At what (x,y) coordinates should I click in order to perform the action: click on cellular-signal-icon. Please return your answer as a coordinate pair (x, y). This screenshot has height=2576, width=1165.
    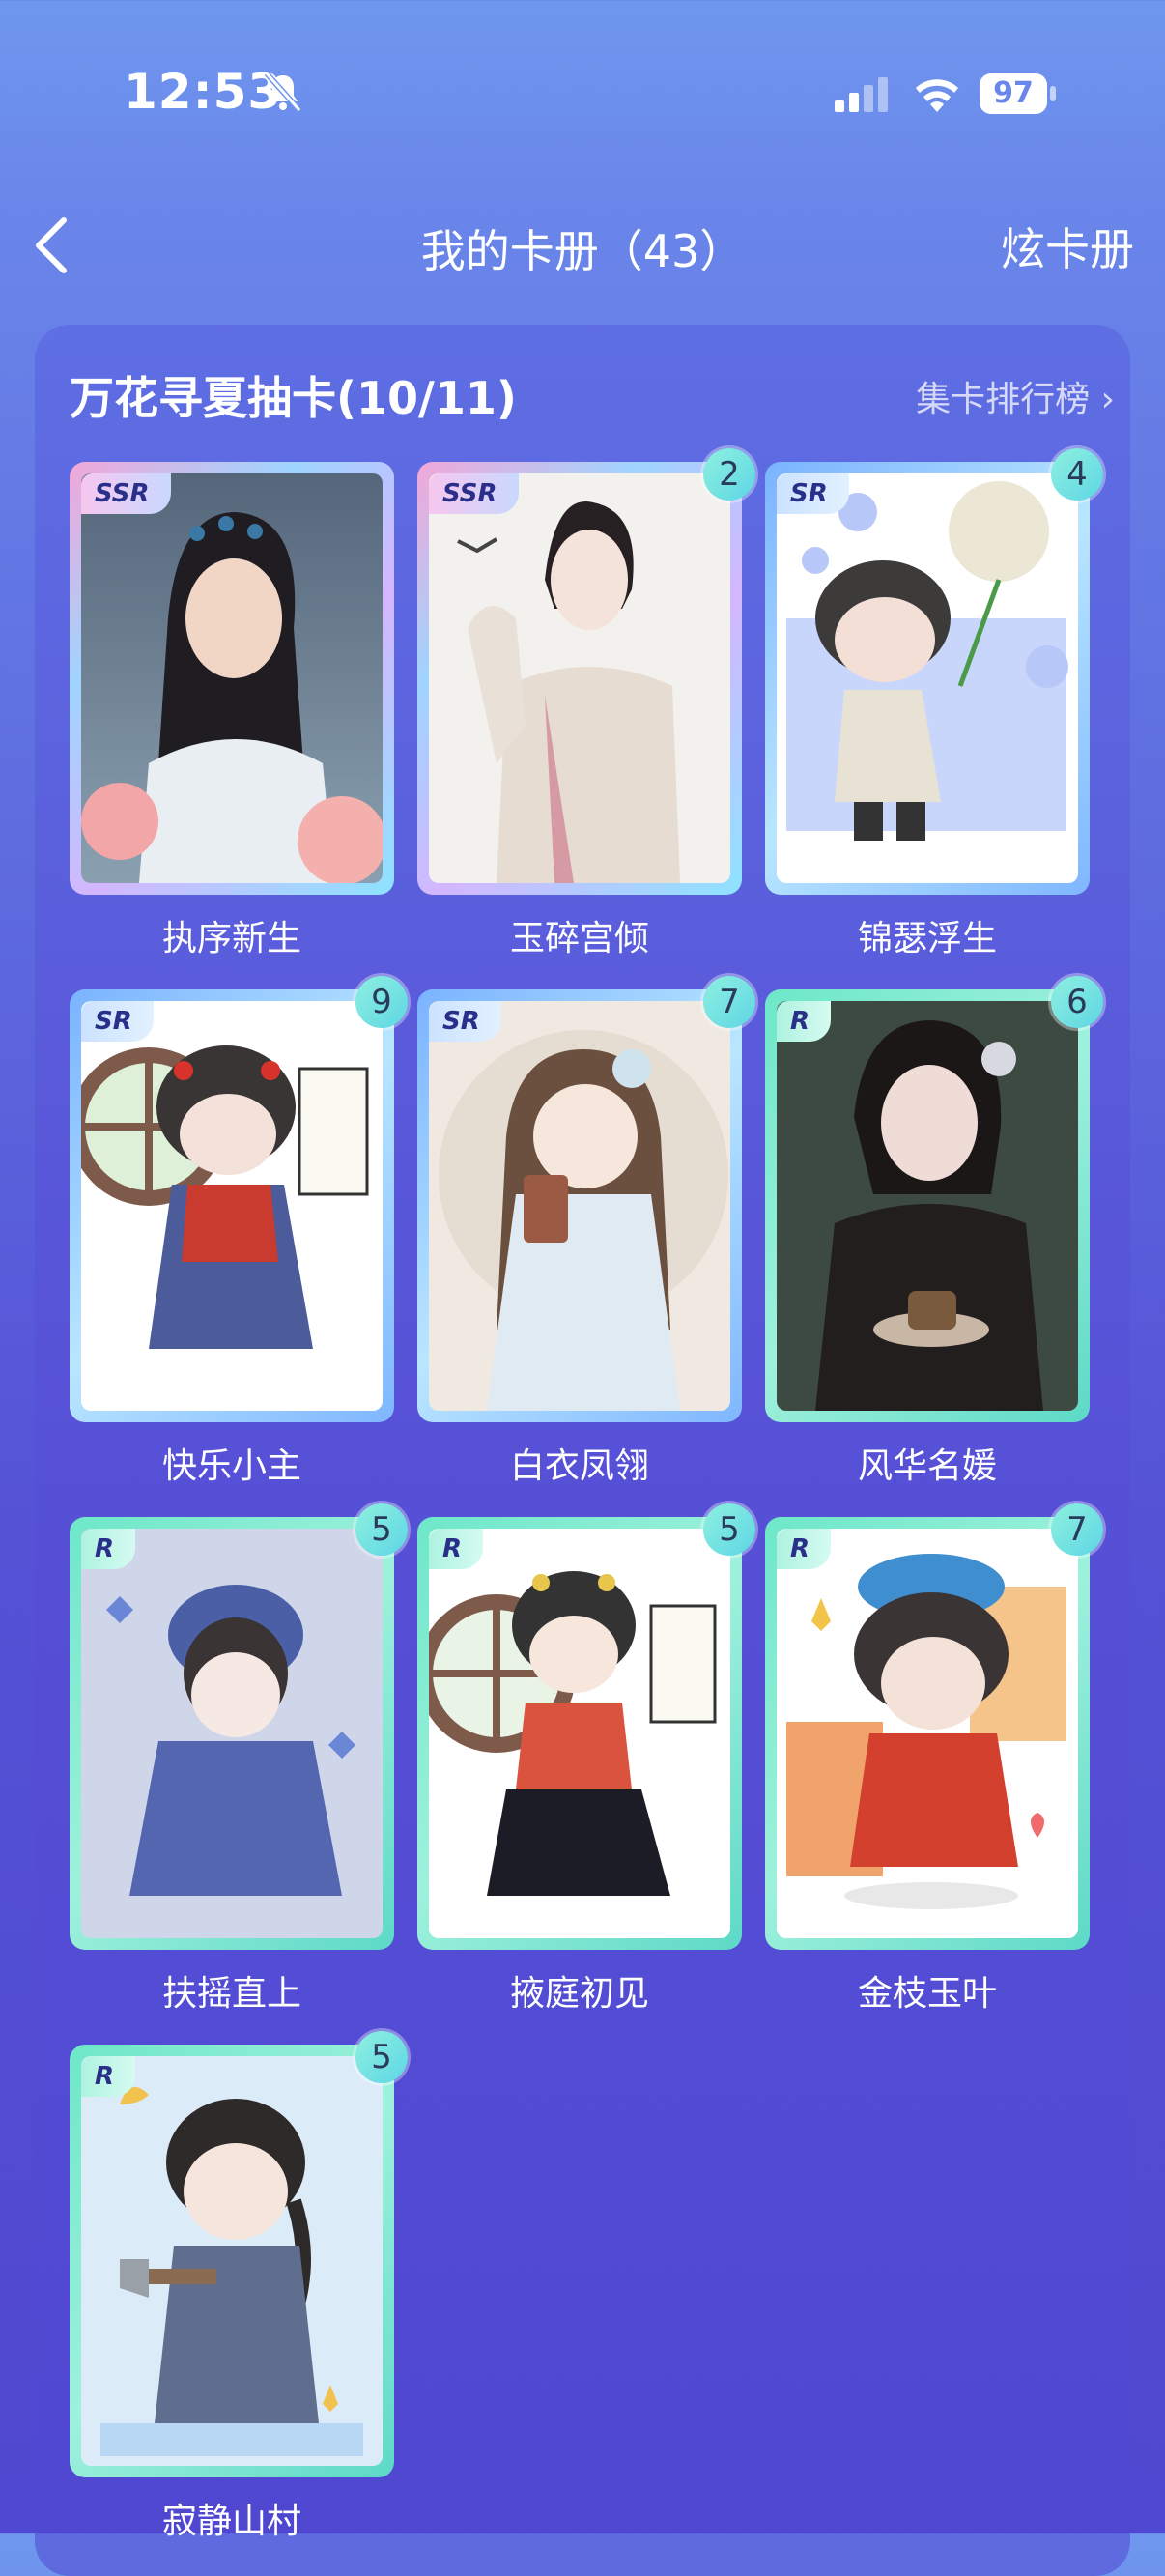
    Looking at the image, I should click on (862, 95).